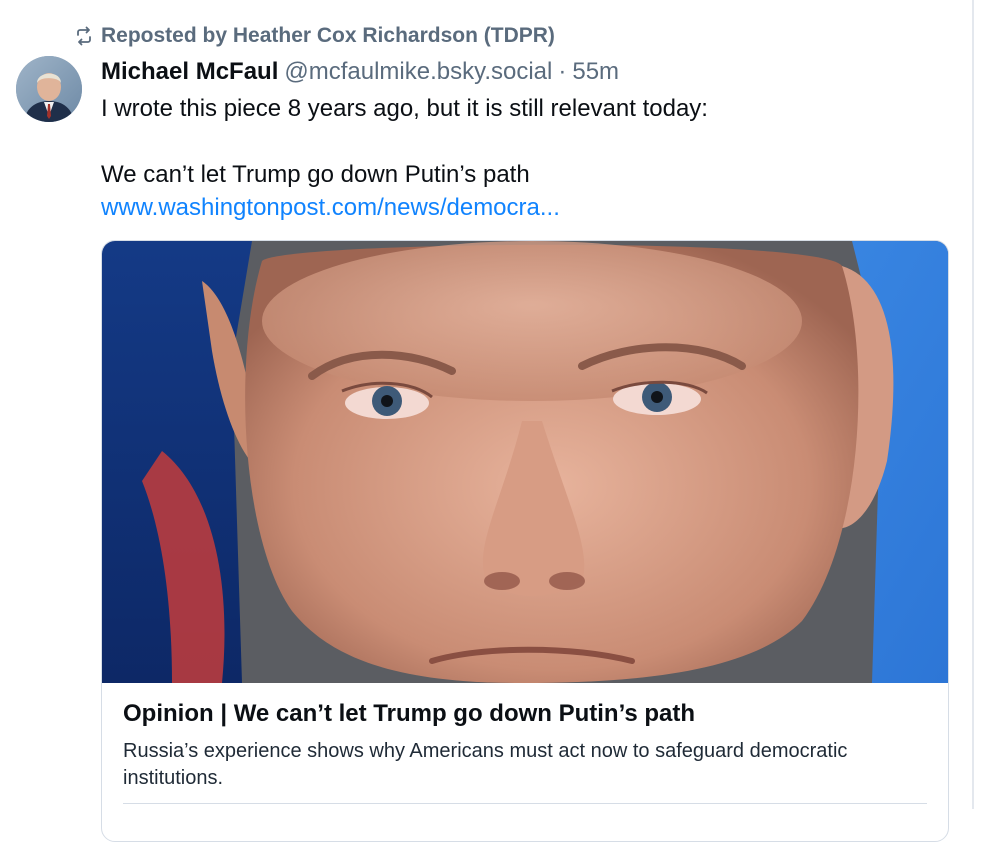  What do you see at coordinates (315, 174) in the screenshot?
I see `post-text-headline: We can’t let Trump go down Putin’s path` at bounding box center [315, 174].